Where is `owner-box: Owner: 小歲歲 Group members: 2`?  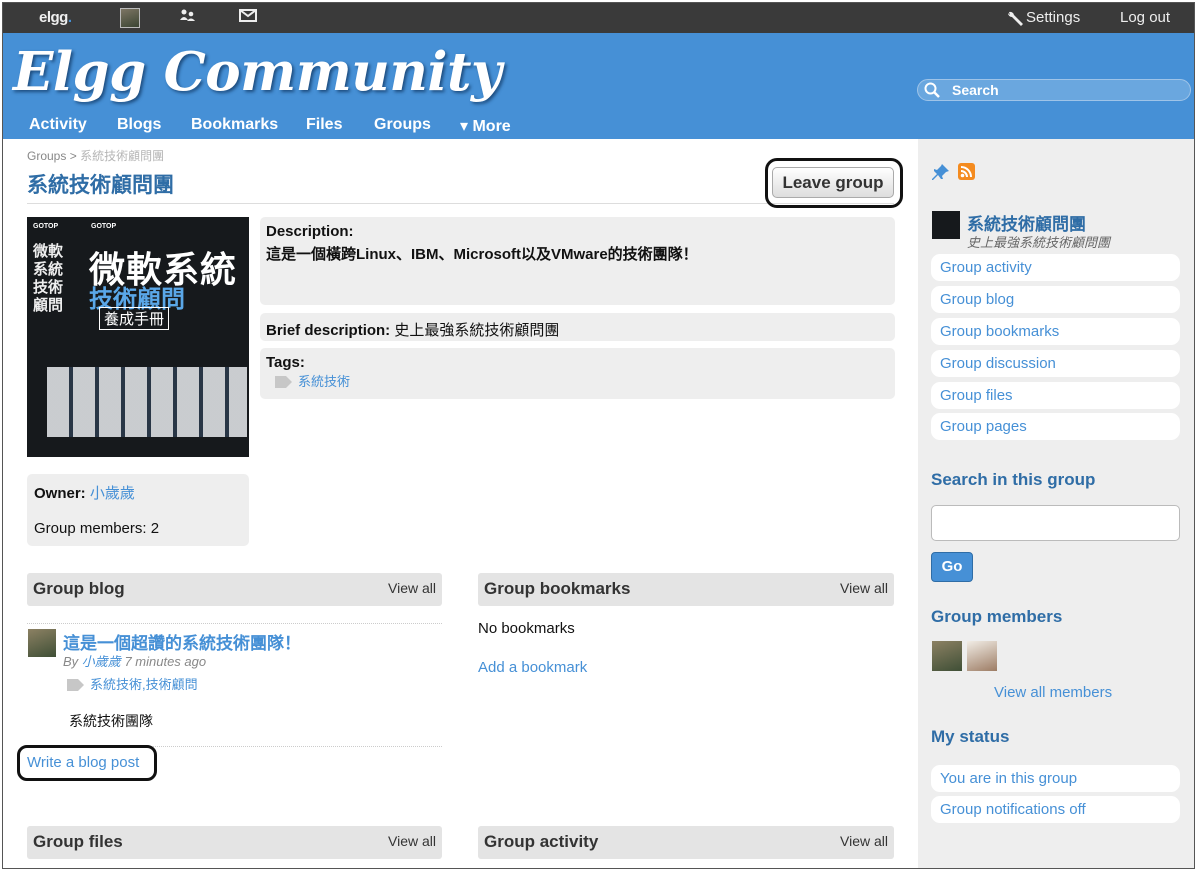 owner-box: Owner: 小歲歲 Group members: 2 is located at coordinates (138, 510).